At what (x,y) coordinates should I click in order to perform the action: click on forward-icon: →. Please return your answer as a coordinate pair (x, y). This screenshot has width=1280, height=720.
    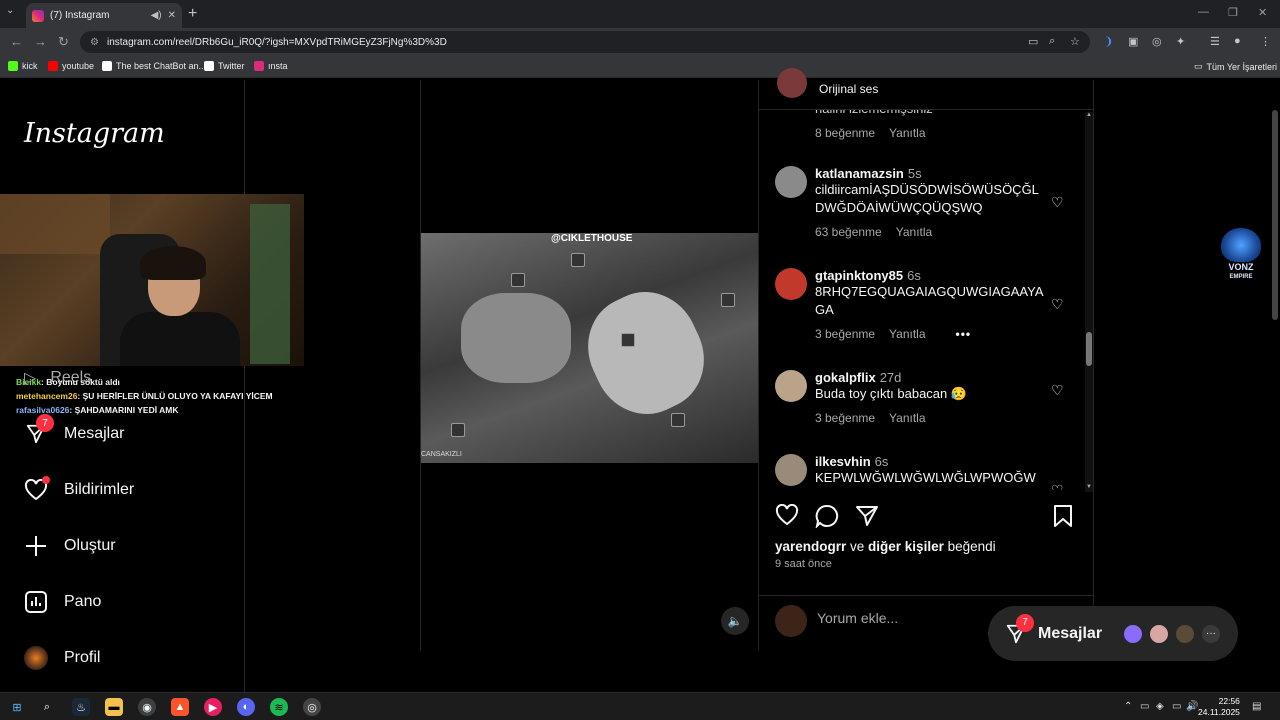
    Looking at the image, I should click on (40, 41).